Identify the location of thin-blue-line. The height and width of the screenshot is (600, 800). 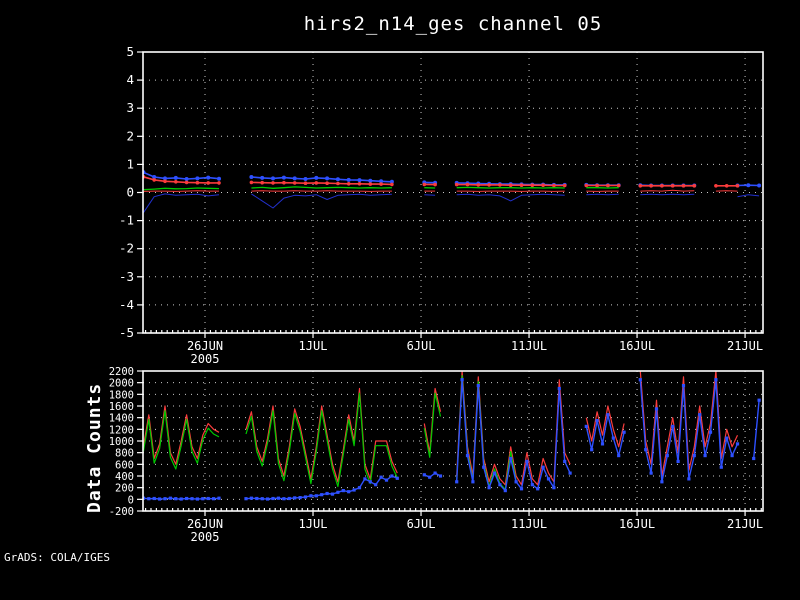
(451, 203).